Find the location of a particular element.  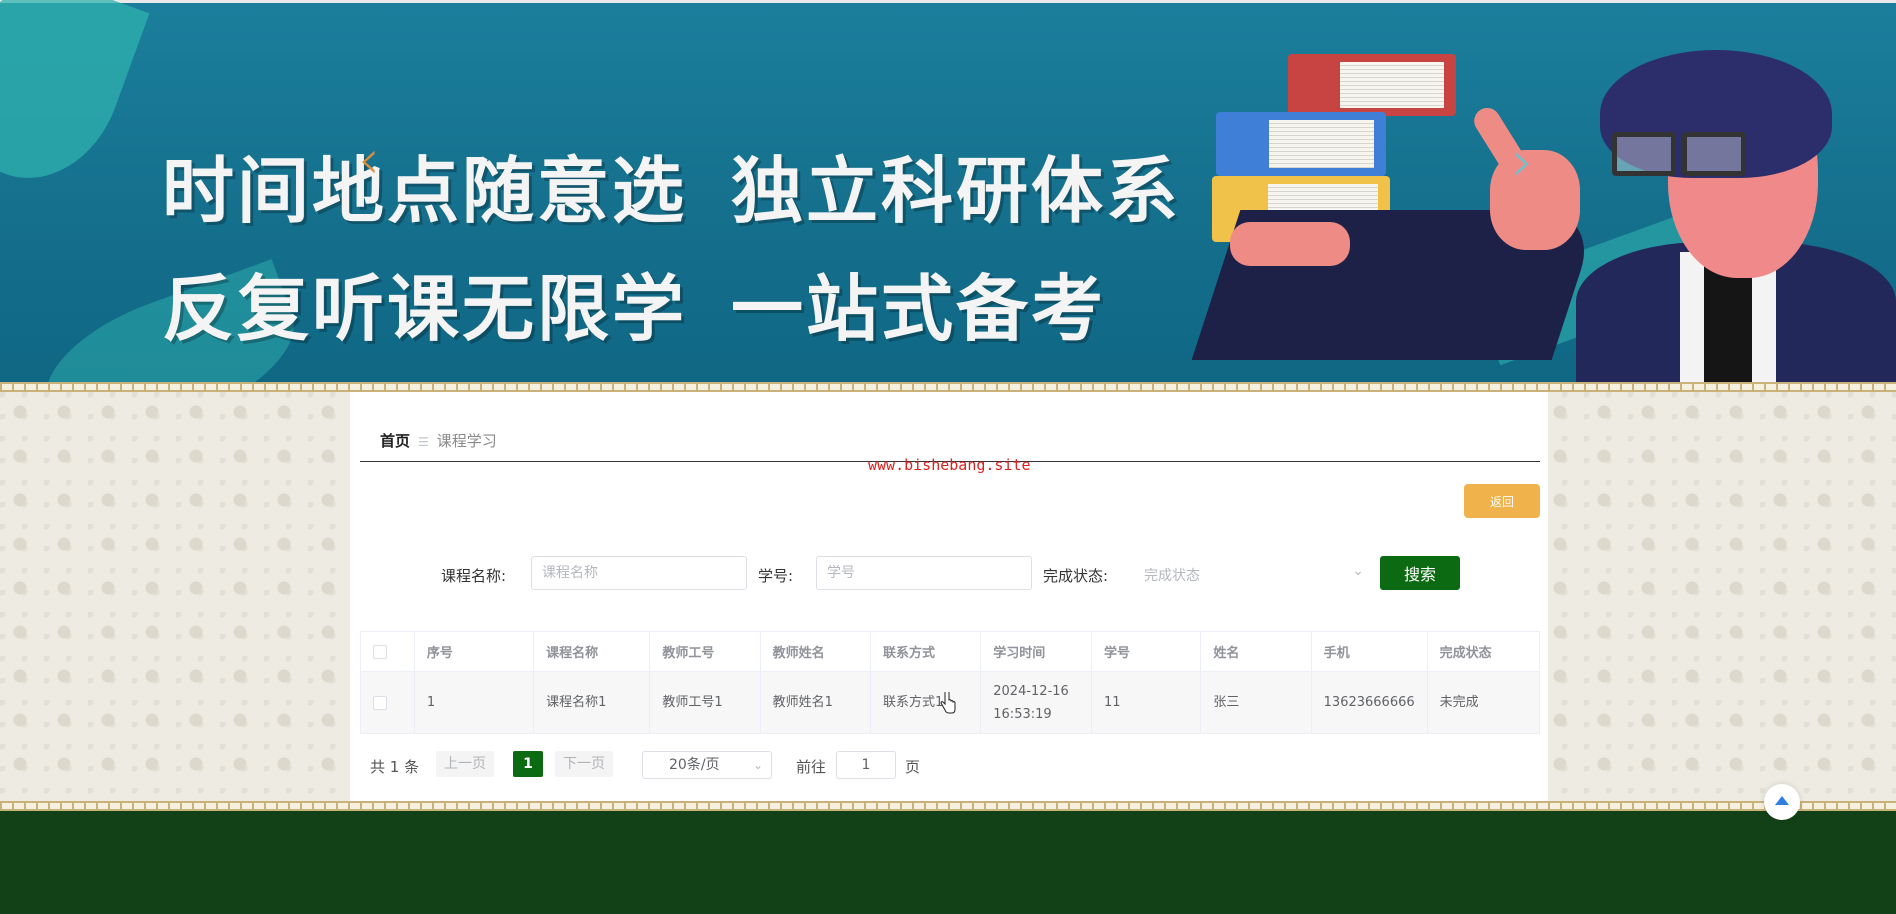

course-name-input is located at coordinates (639, 573).